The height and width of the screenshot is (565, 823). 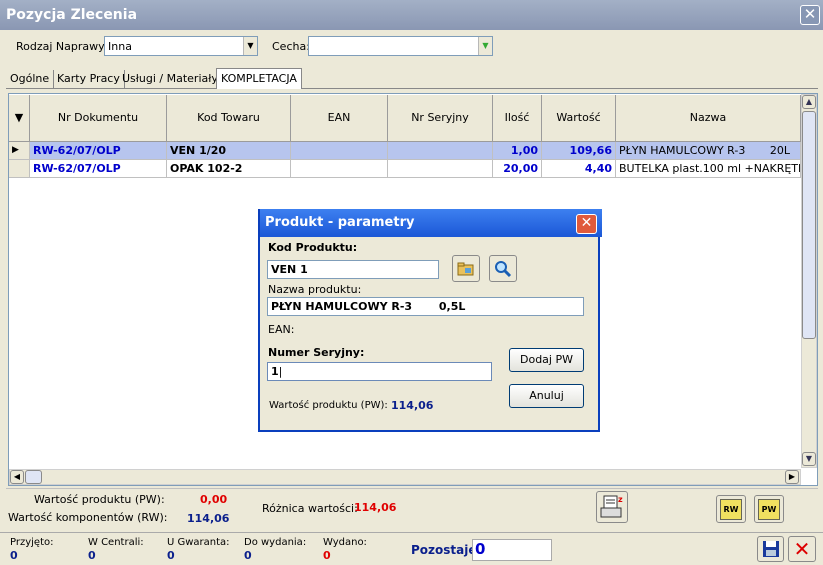 I want to click on nazwa-text: PŁYN HAMULCOWY R-3, so click(x=682, y=150).